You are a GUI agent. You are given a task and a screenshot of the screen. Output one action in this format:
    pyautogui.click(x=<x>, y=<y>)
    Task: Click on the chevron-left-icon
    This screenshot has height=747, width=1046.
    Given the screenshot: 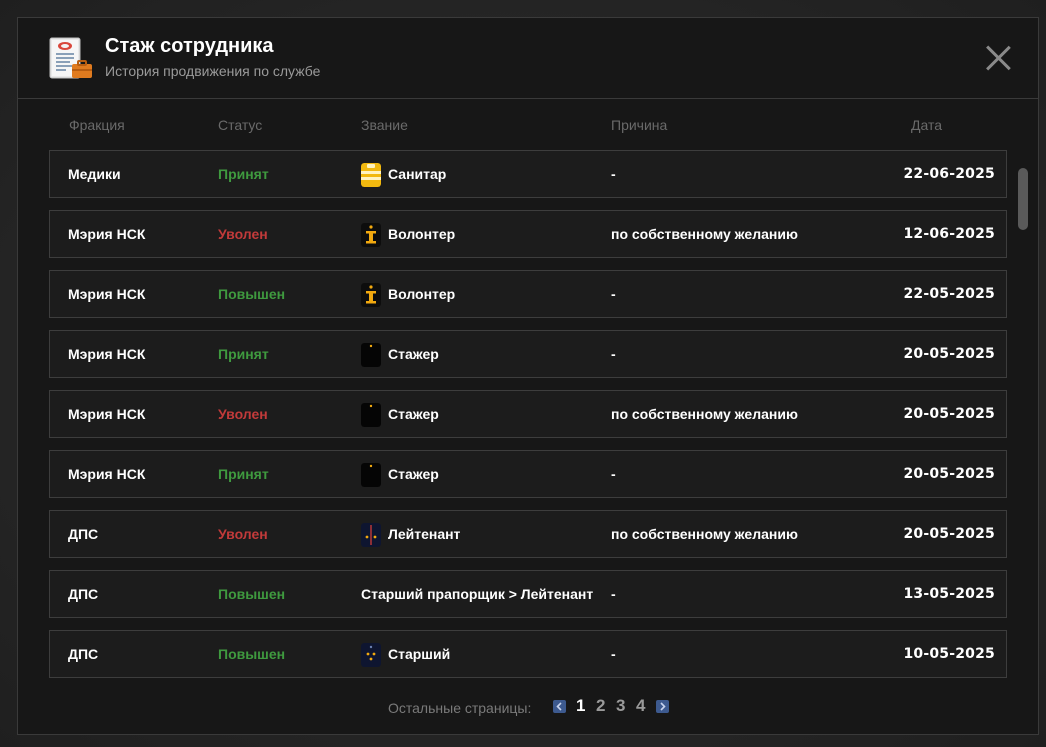 What is the action you would take?
    pyautogui.click(x=559, y=706)
    